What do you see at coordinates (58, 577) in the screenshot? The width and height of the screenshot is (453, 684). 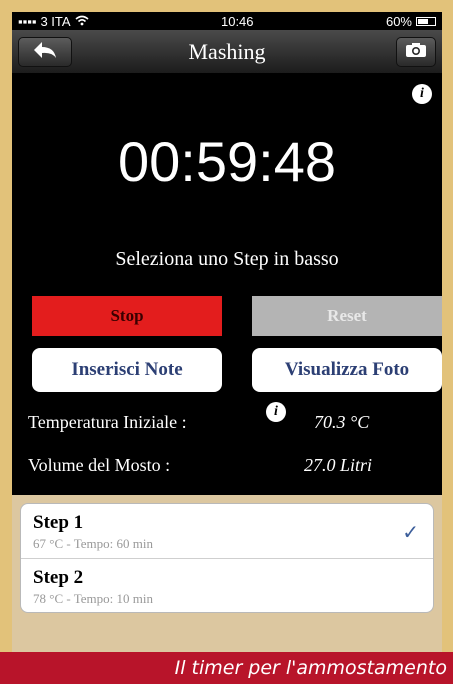 I see `step-title: Step 2` at bounding box center [58, 577].